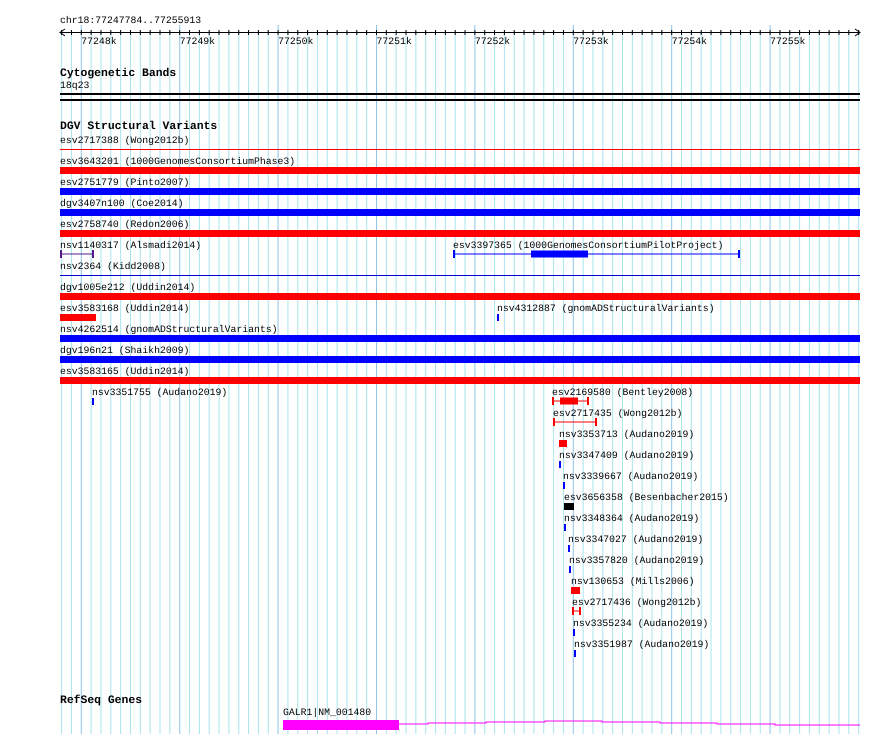  What do you see at coordinates (139, 127) in the screenshot?
I see `track-title: DGV Structural Variants` at bounding box center [139, 127].